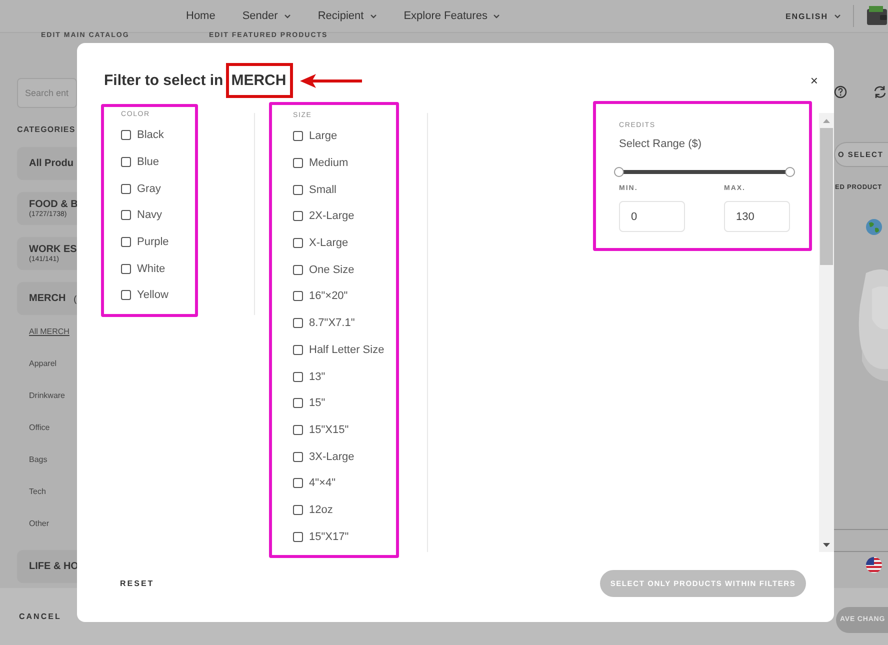  What do you see at coordinates (840, 92) in the screenshot?
I see `help-icon` at bounding box center [840, 92].